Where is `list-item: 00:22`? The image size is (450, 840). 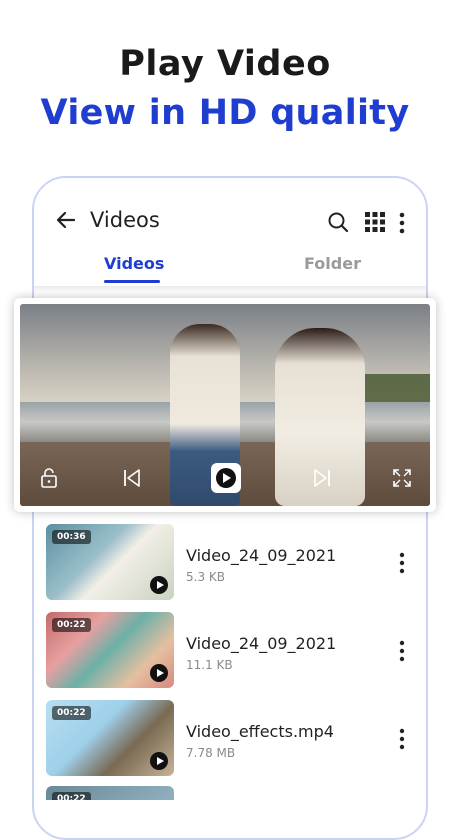 list-item: 00:22 is located at coordinates (236, 793).